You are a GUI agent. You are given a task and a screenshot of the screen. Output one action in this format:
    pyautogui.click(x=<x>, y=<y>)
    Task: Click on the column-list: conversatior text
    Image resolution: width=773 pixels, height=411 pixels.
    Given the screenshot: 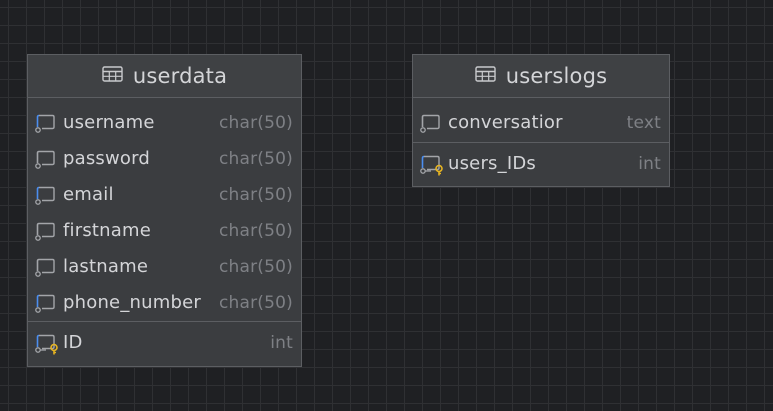 What is the action you would take?
    pyautogui.click(x=541, y=119)
    